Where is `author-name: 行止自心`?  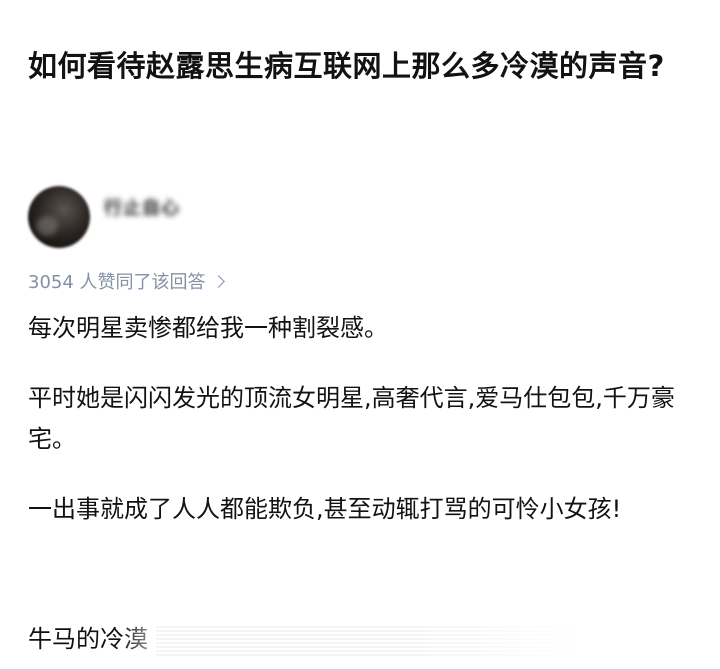
author-name: 行止自心 is located at coordinates (142, 207).